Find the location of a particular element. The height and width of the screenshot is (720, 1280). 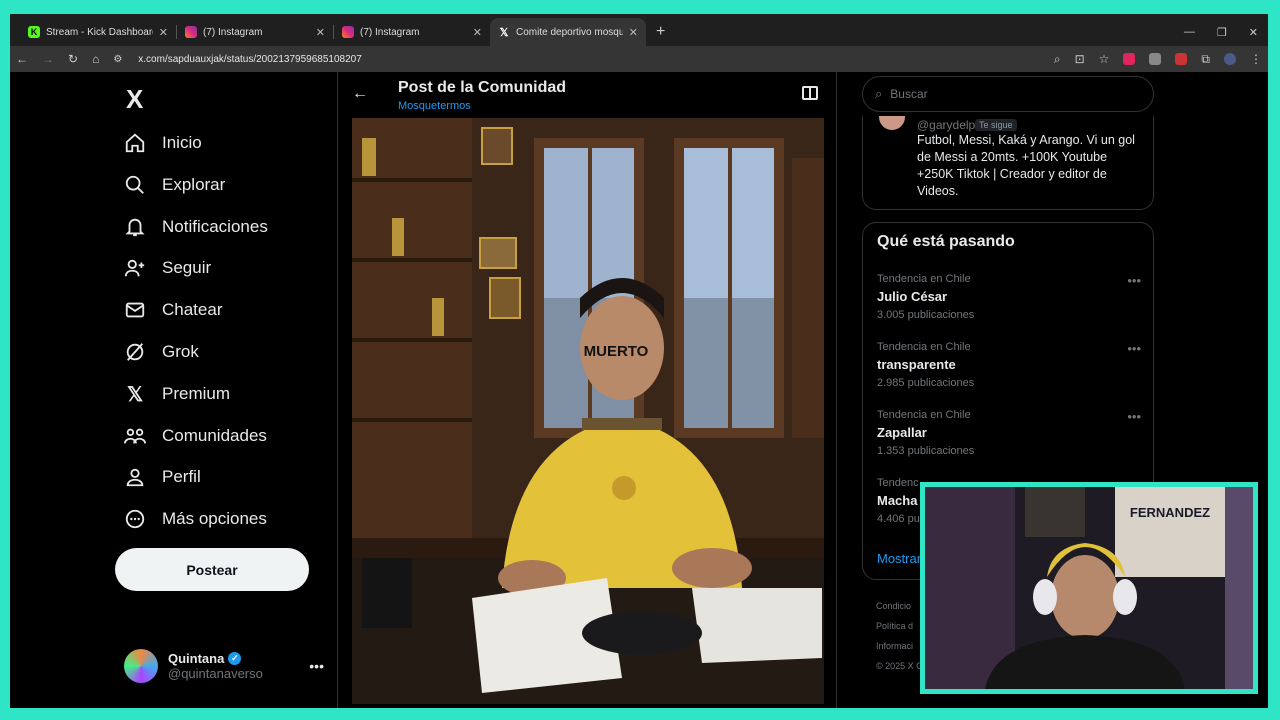

tab-label: Stream - Kick Dashboard is located at coordinates (99, 32).